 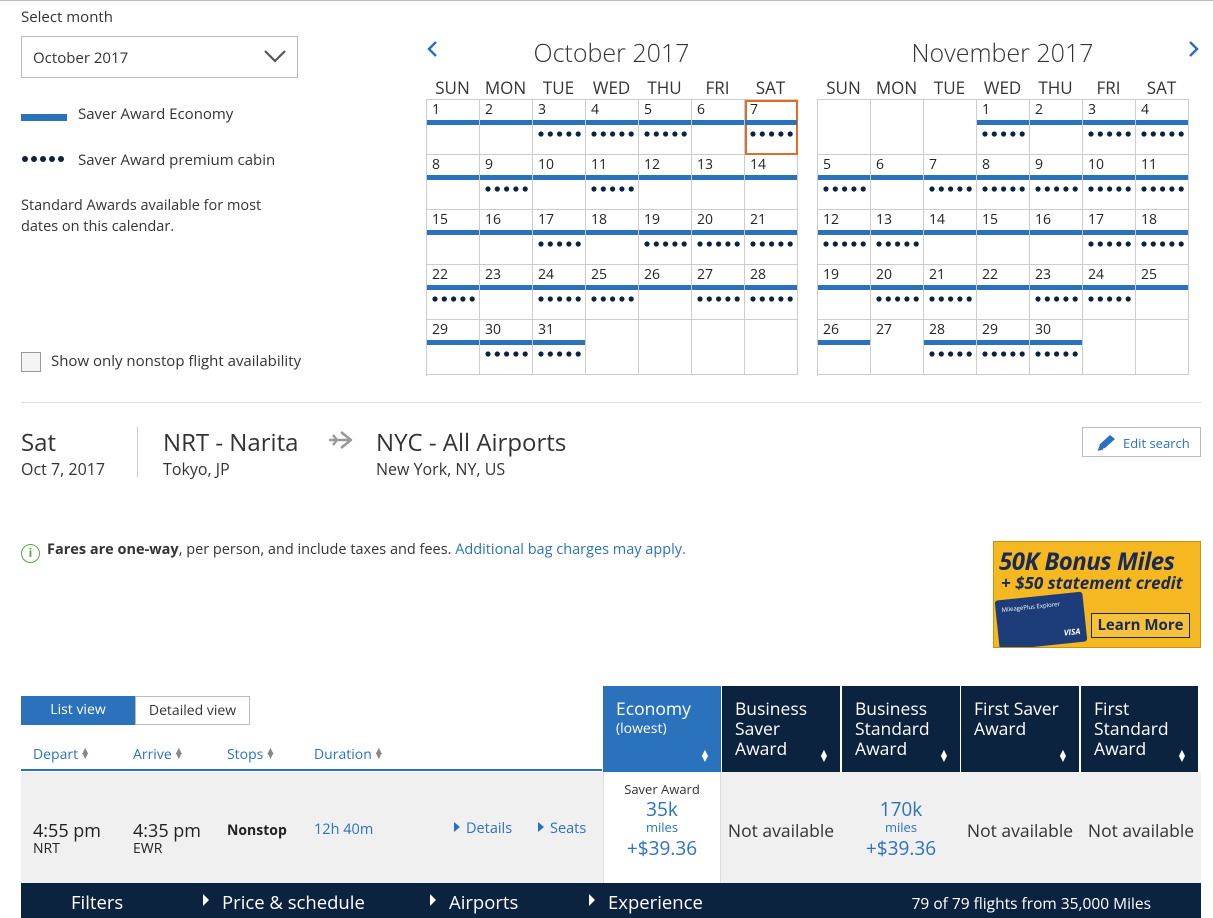 What do you see at coordinates (562, 828) in the screenshot?
I see `seats-link: Seats` at bounding box center [562, 828].